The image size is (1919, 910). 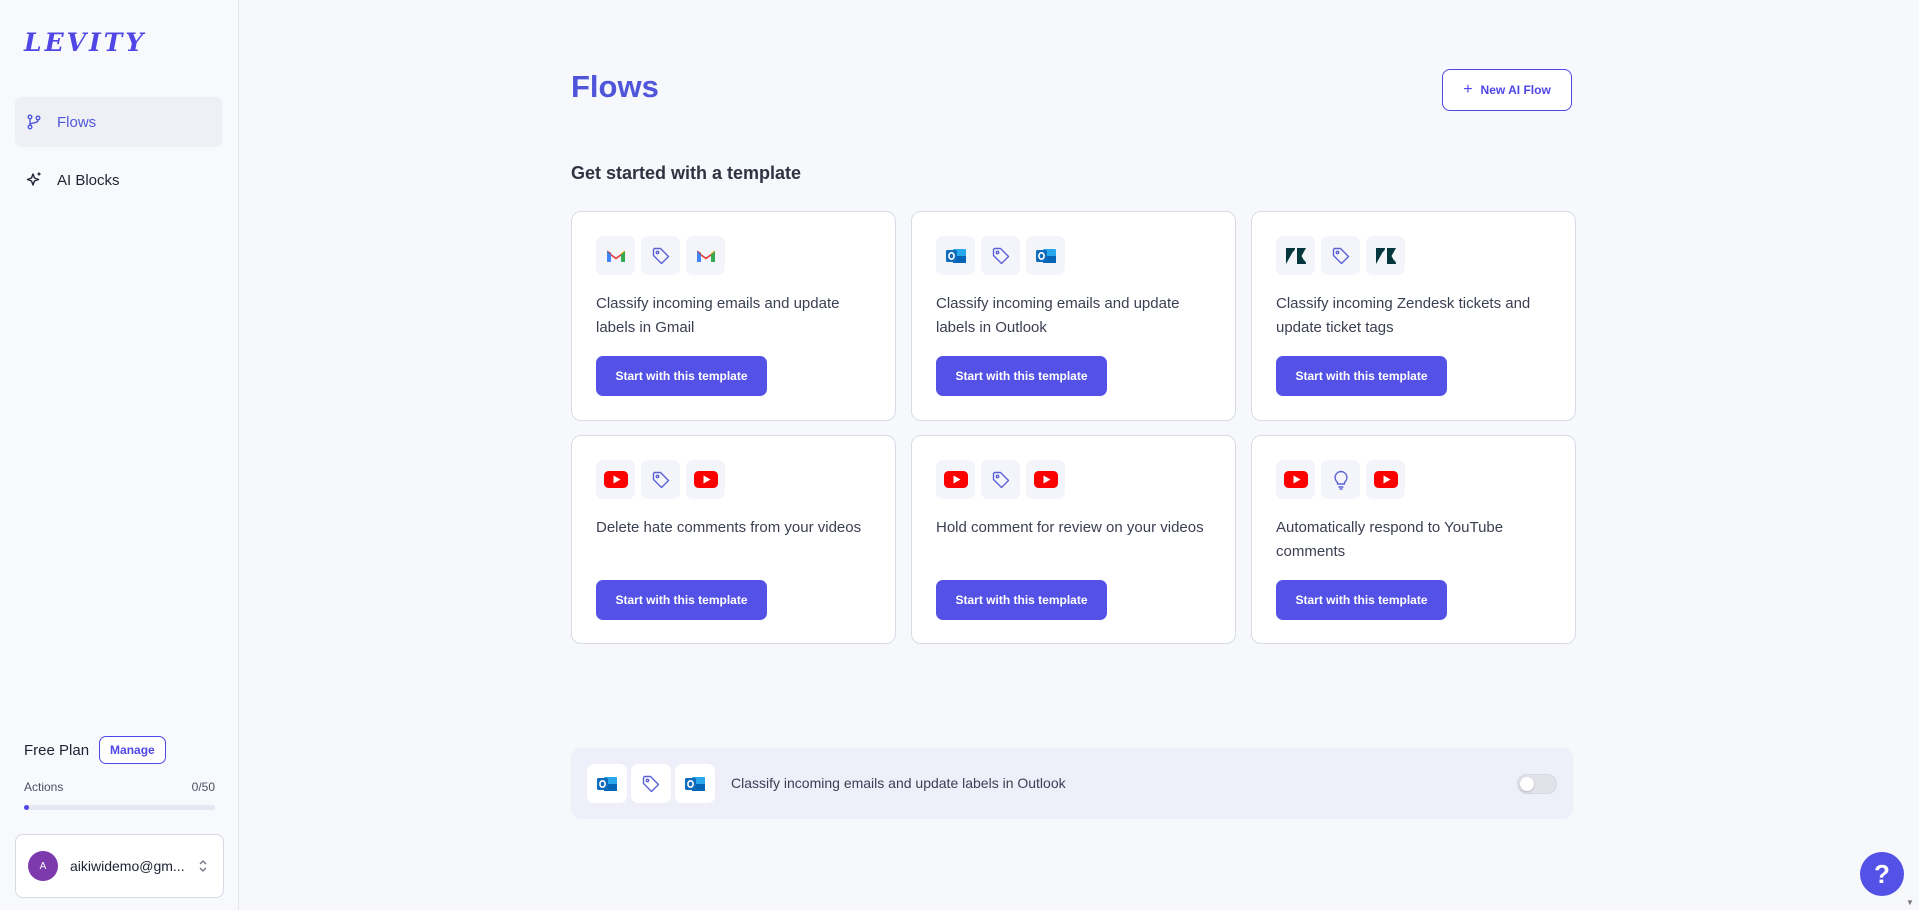 I want to click on flow-icons, so click(x=651, y=783).